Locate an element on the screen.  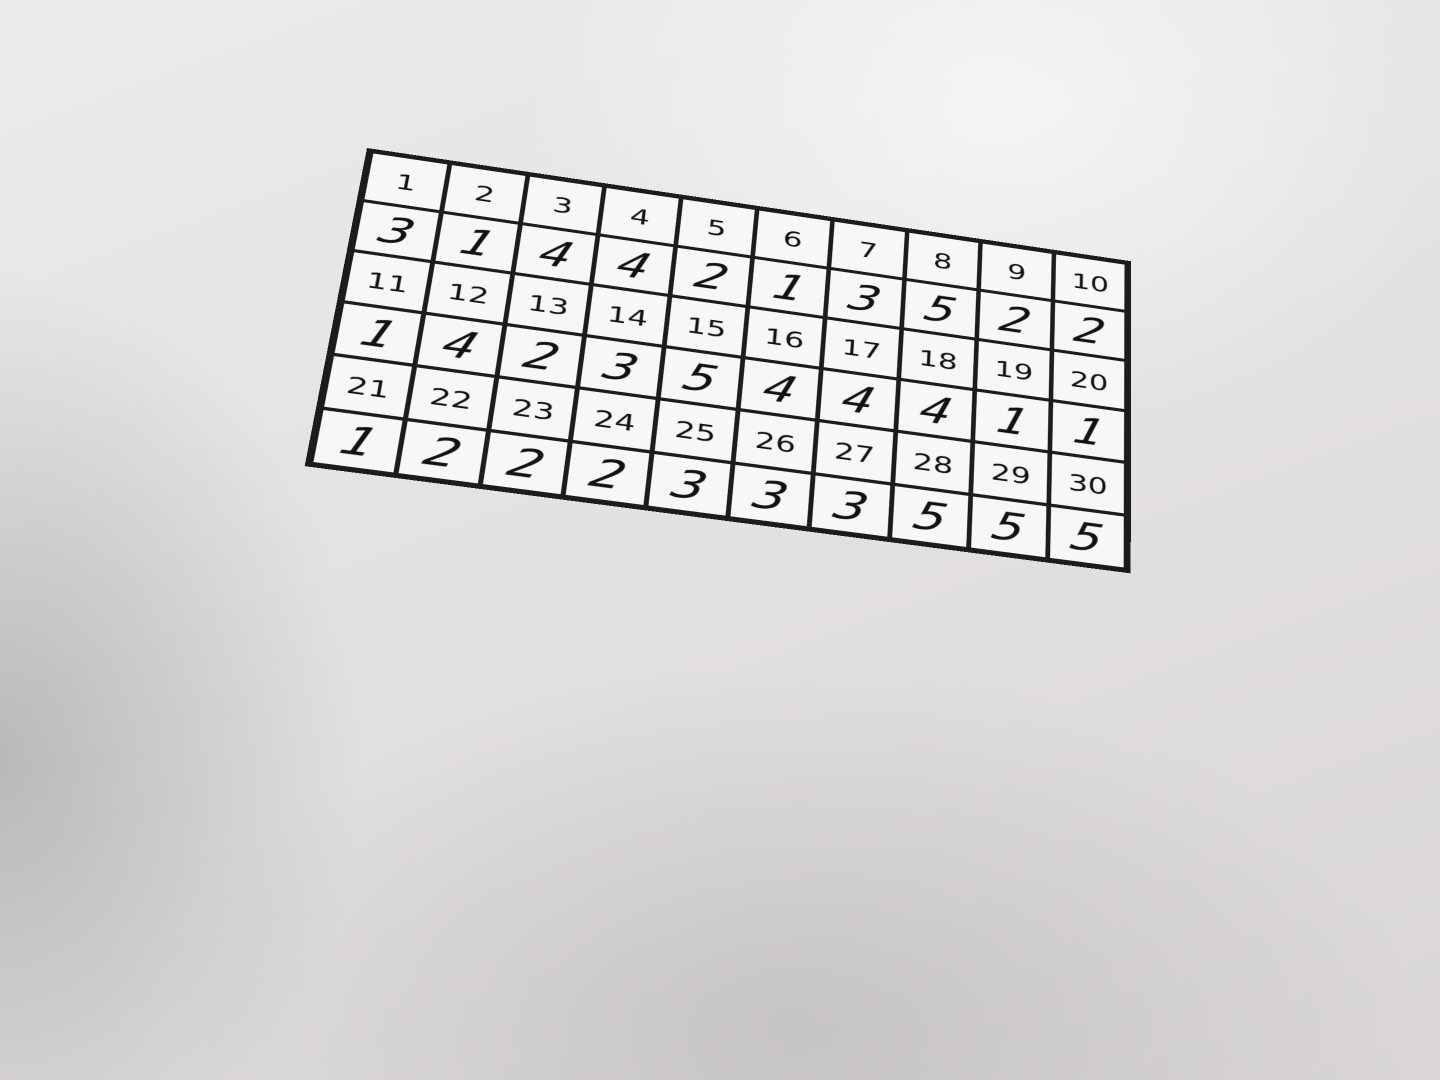
handwritten-answer-cell: 1 is located at coordinates (358, 441).